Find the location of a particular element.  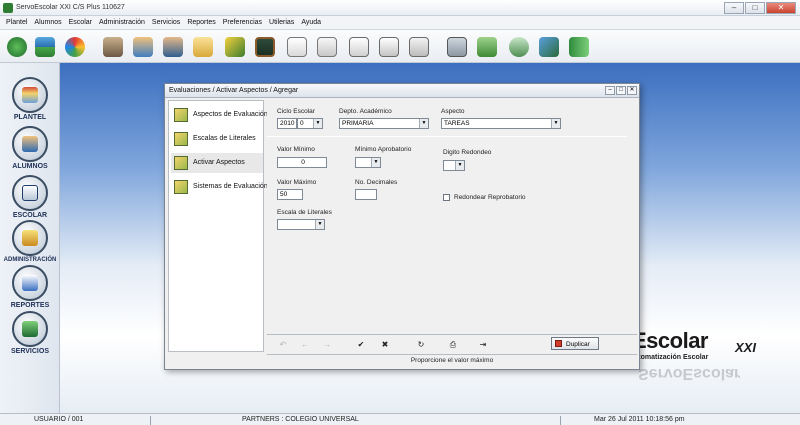

sidebar-item-servicios: SERVICIOS is located at coordinates (30, 335).